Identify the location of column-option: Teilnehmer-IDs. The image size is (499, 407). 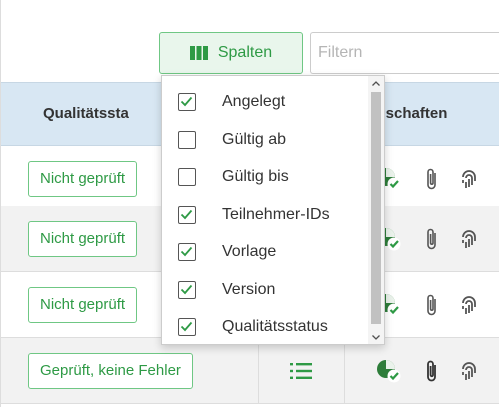
(265, 216).